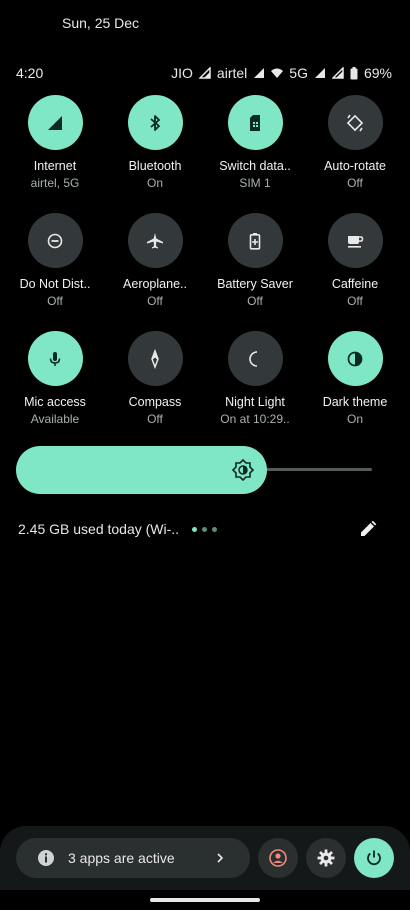 This screenshot has width=410, height=910. Describe the element at coordinates (155, 402) in the screenshot. I see `tile-label: Compass` at that location.